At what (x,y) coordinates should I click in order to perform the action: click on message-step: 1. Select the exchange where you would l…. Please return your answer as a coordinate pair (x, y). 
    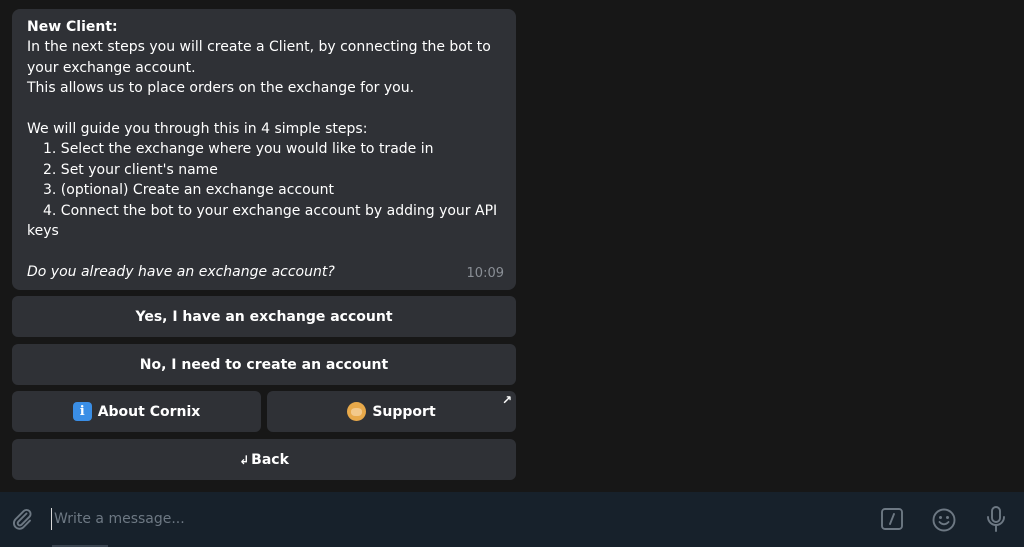
    Looking at the image, I should click on (238, 149).